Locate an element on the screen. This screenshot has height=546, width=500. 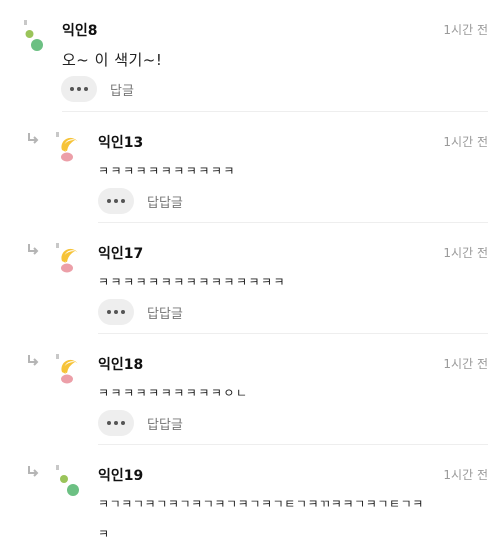
comment-author: 익인13 is located at coordinates (120, 142).